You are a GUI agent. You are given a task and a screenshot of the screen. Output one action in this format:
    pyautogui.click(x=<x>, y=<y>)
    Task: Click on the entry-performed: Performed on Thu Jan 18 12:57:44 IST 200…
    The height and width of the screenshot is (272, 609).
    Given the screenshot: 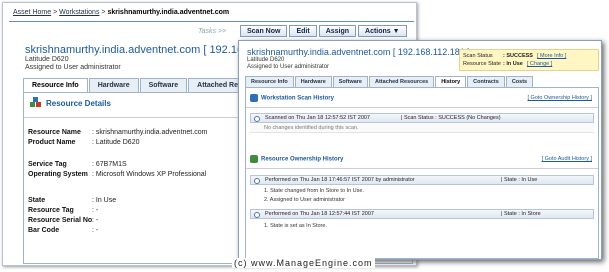 What is the action you would take?
    pyautogui.click(x=319, y=214)
    